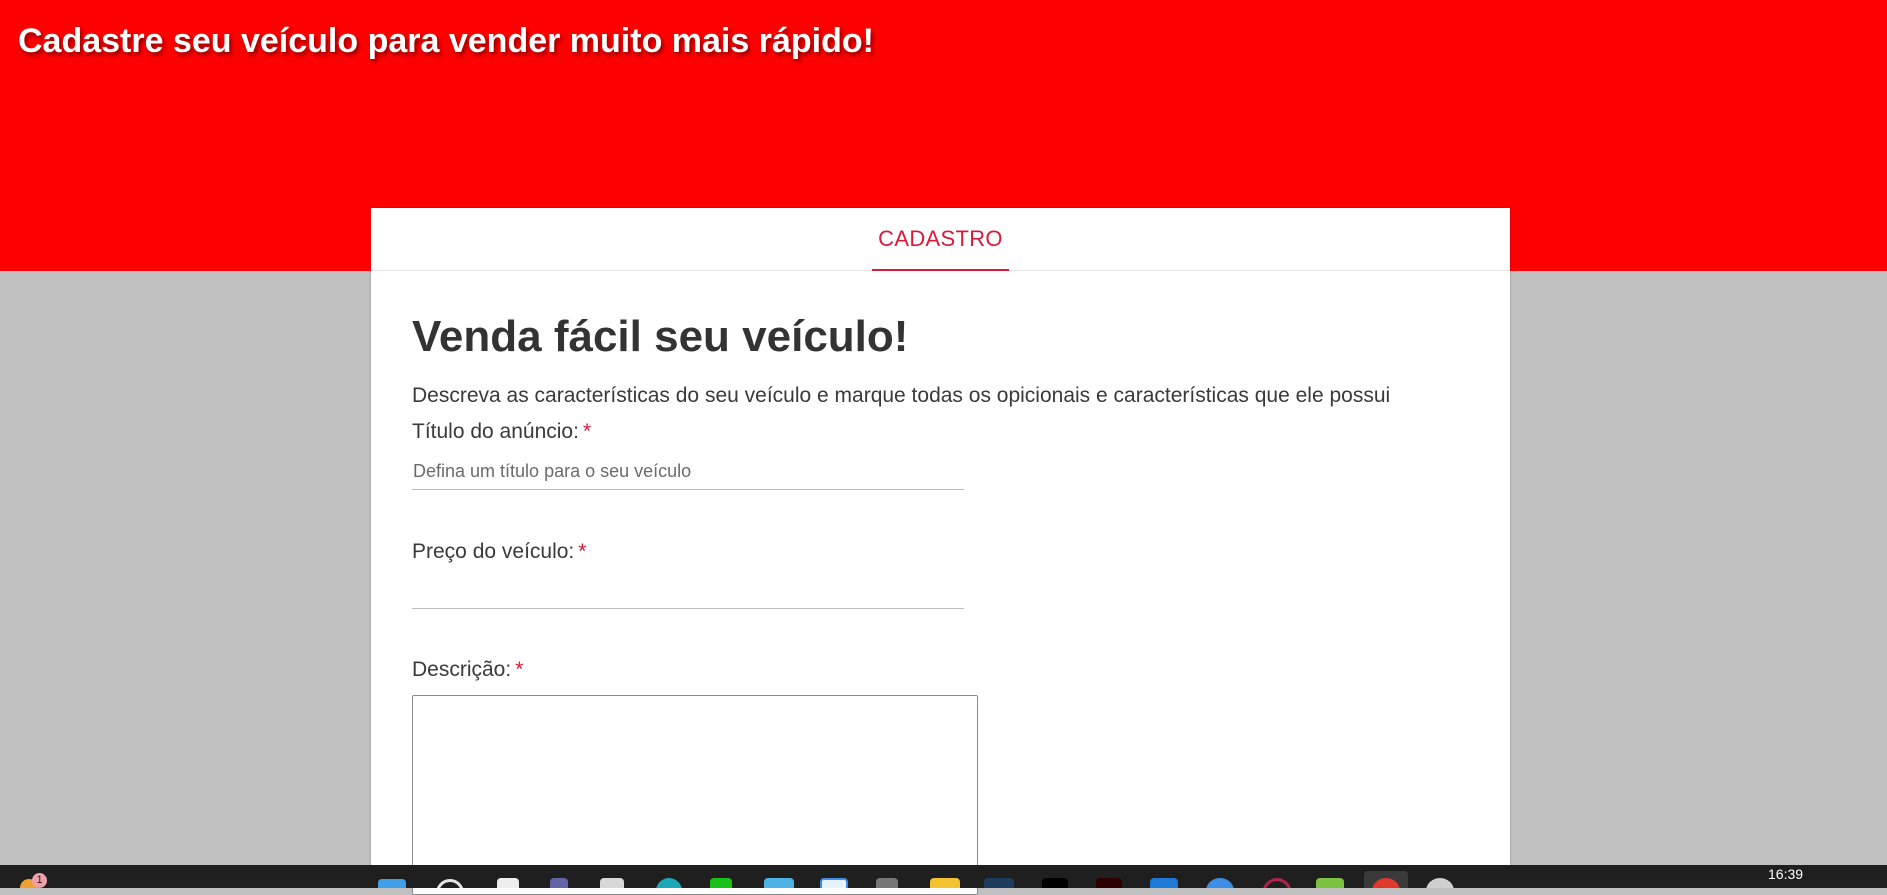 The height and width of the screenshot is (895, 1887). I want to click on price-label-text: Preço do veículo:, so click(493, 551).